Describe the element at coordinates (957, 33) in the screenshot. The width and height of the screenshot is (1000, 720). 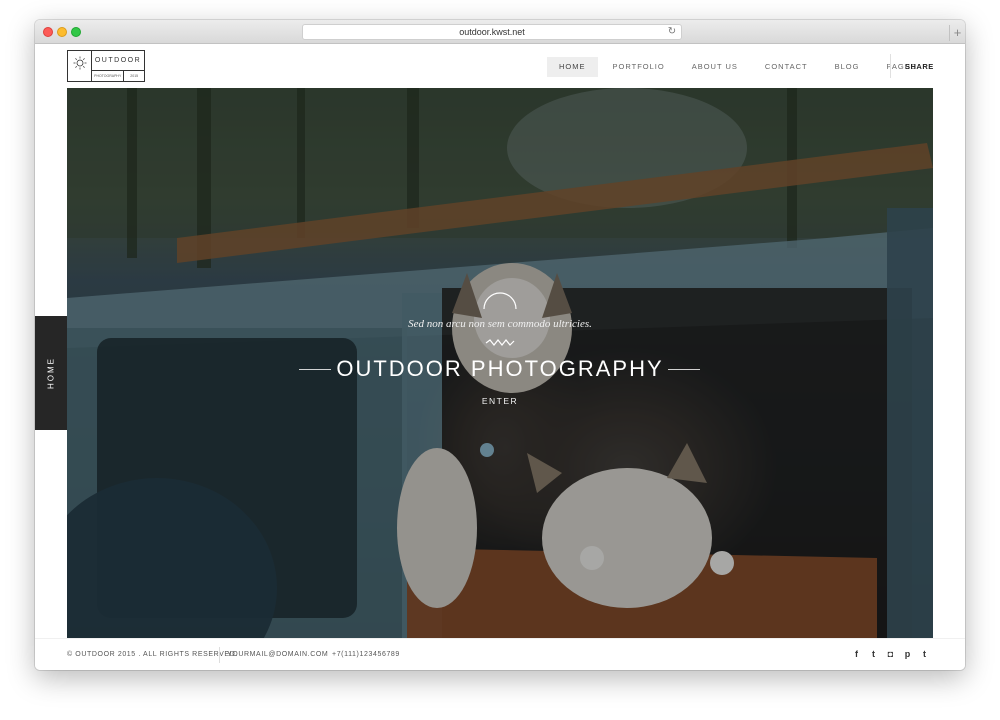
I see `new-tab-button: +` at that location.